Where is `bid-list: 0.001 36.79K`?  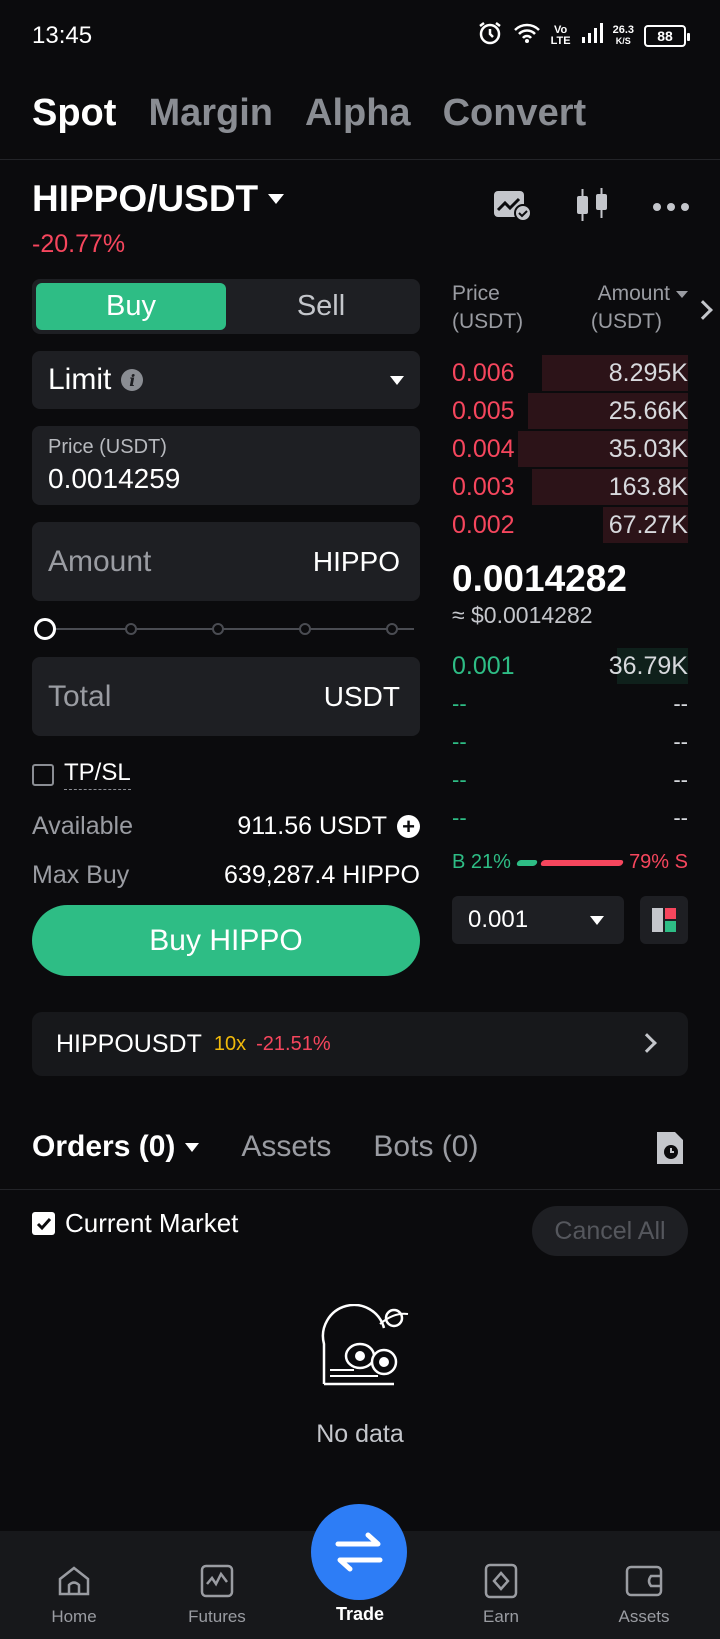
bid-list: 0.001 36.79K is located at coordinates (570, 666).